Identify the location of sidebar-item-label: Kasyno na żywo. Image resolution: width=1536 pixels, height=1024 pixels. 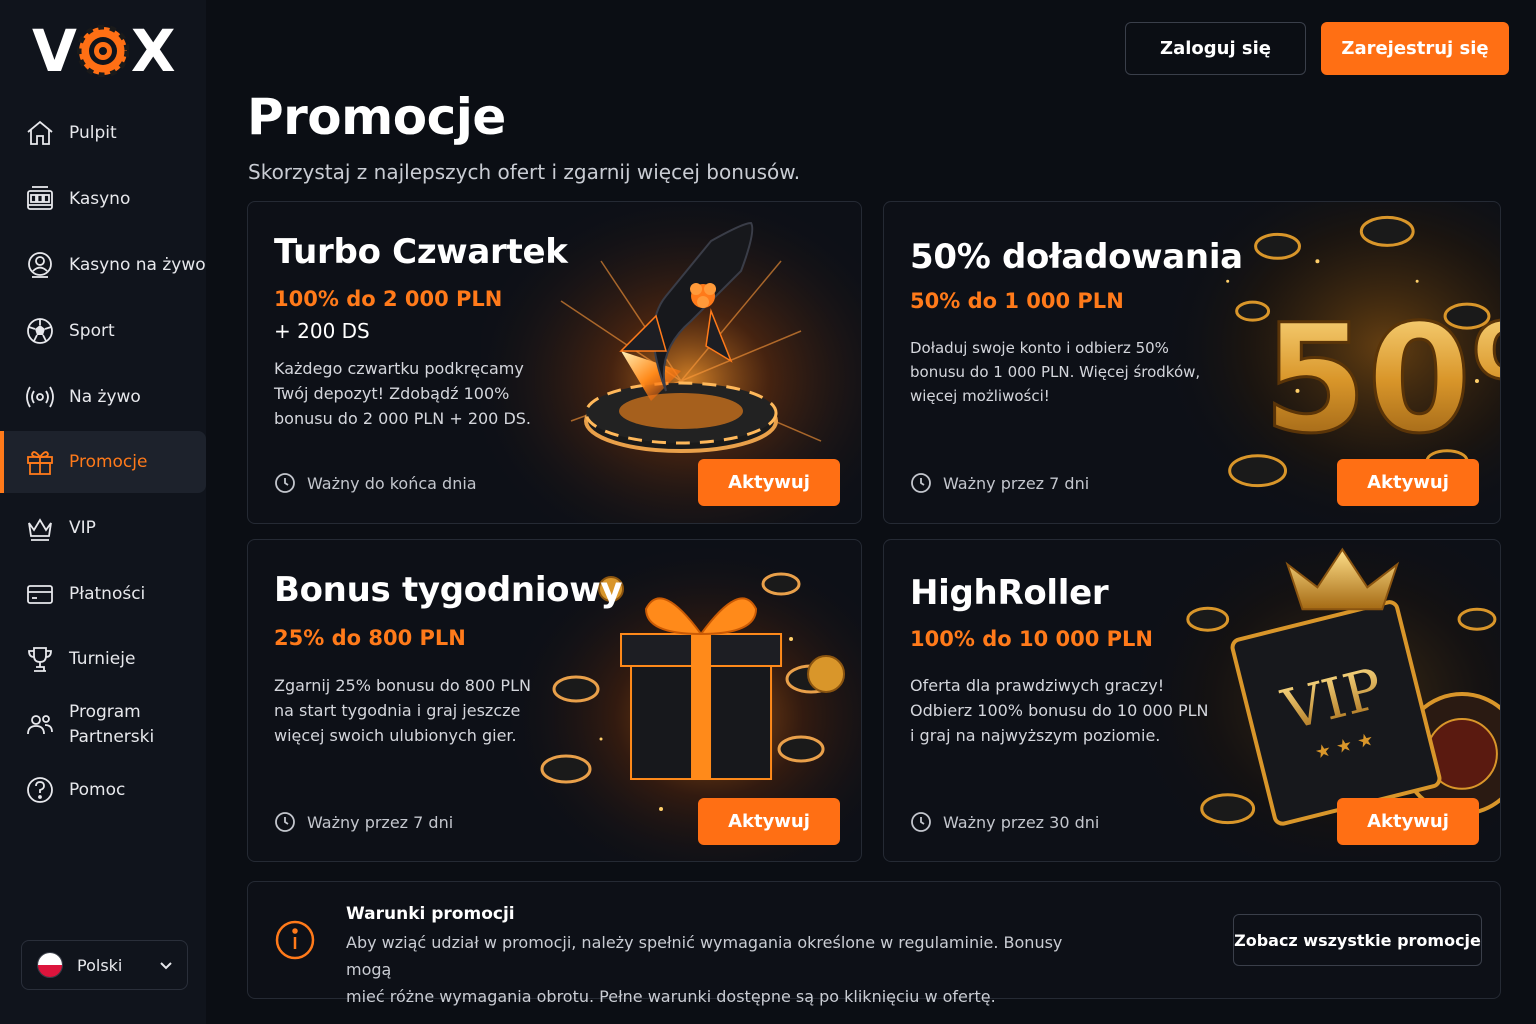
(137, 265).